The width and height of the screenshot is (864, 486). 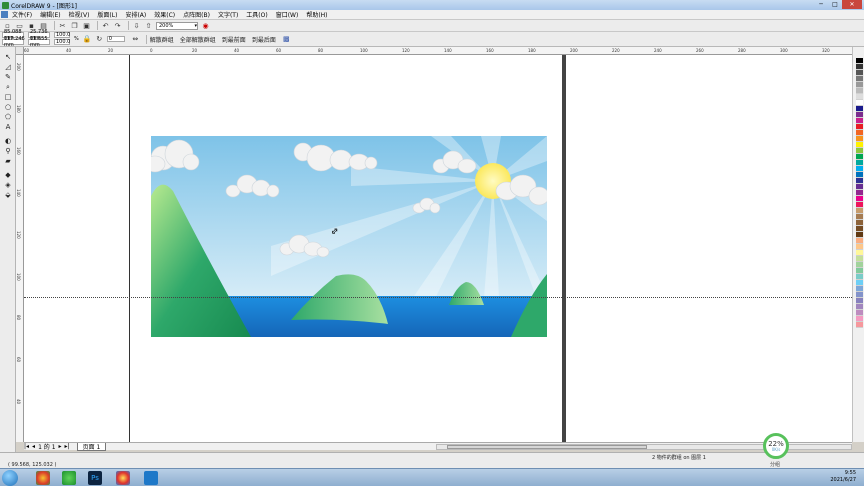 What do you see at coordinates (33, 446) in the screenshot?
I see `previous-page-button: ◂` at bounding box center [33, 446].